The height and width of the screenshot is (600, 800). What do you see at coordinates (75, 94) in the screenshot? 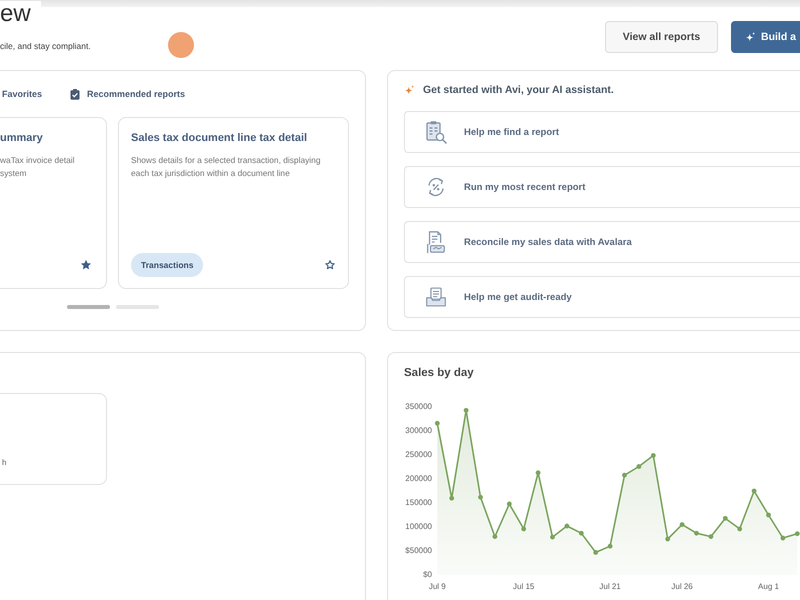
I see `clipboard-check-icon` at bounding box center [75, 94].